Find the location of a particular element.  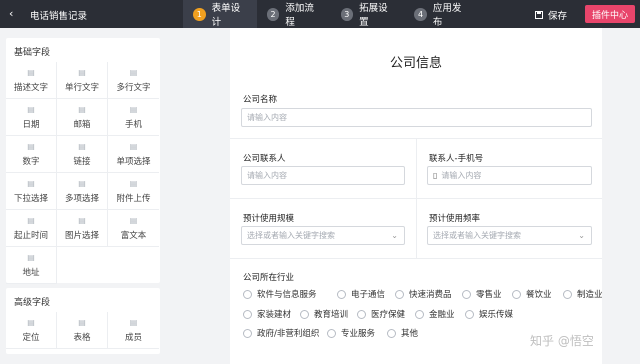

field-item: ▤ 富文本 is located at coordinates (133, 228).